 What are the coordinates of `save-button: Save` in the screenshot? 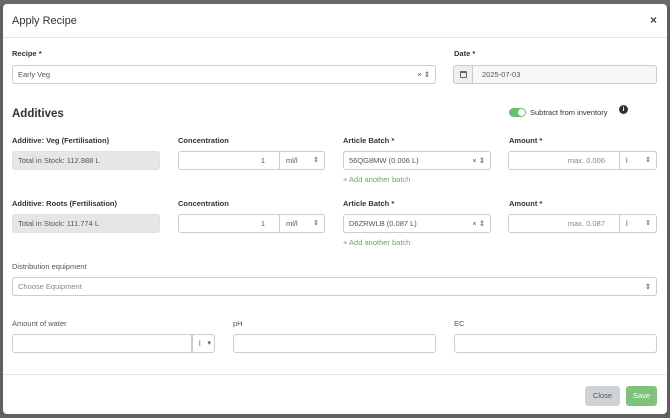 It's located at (641, 396).